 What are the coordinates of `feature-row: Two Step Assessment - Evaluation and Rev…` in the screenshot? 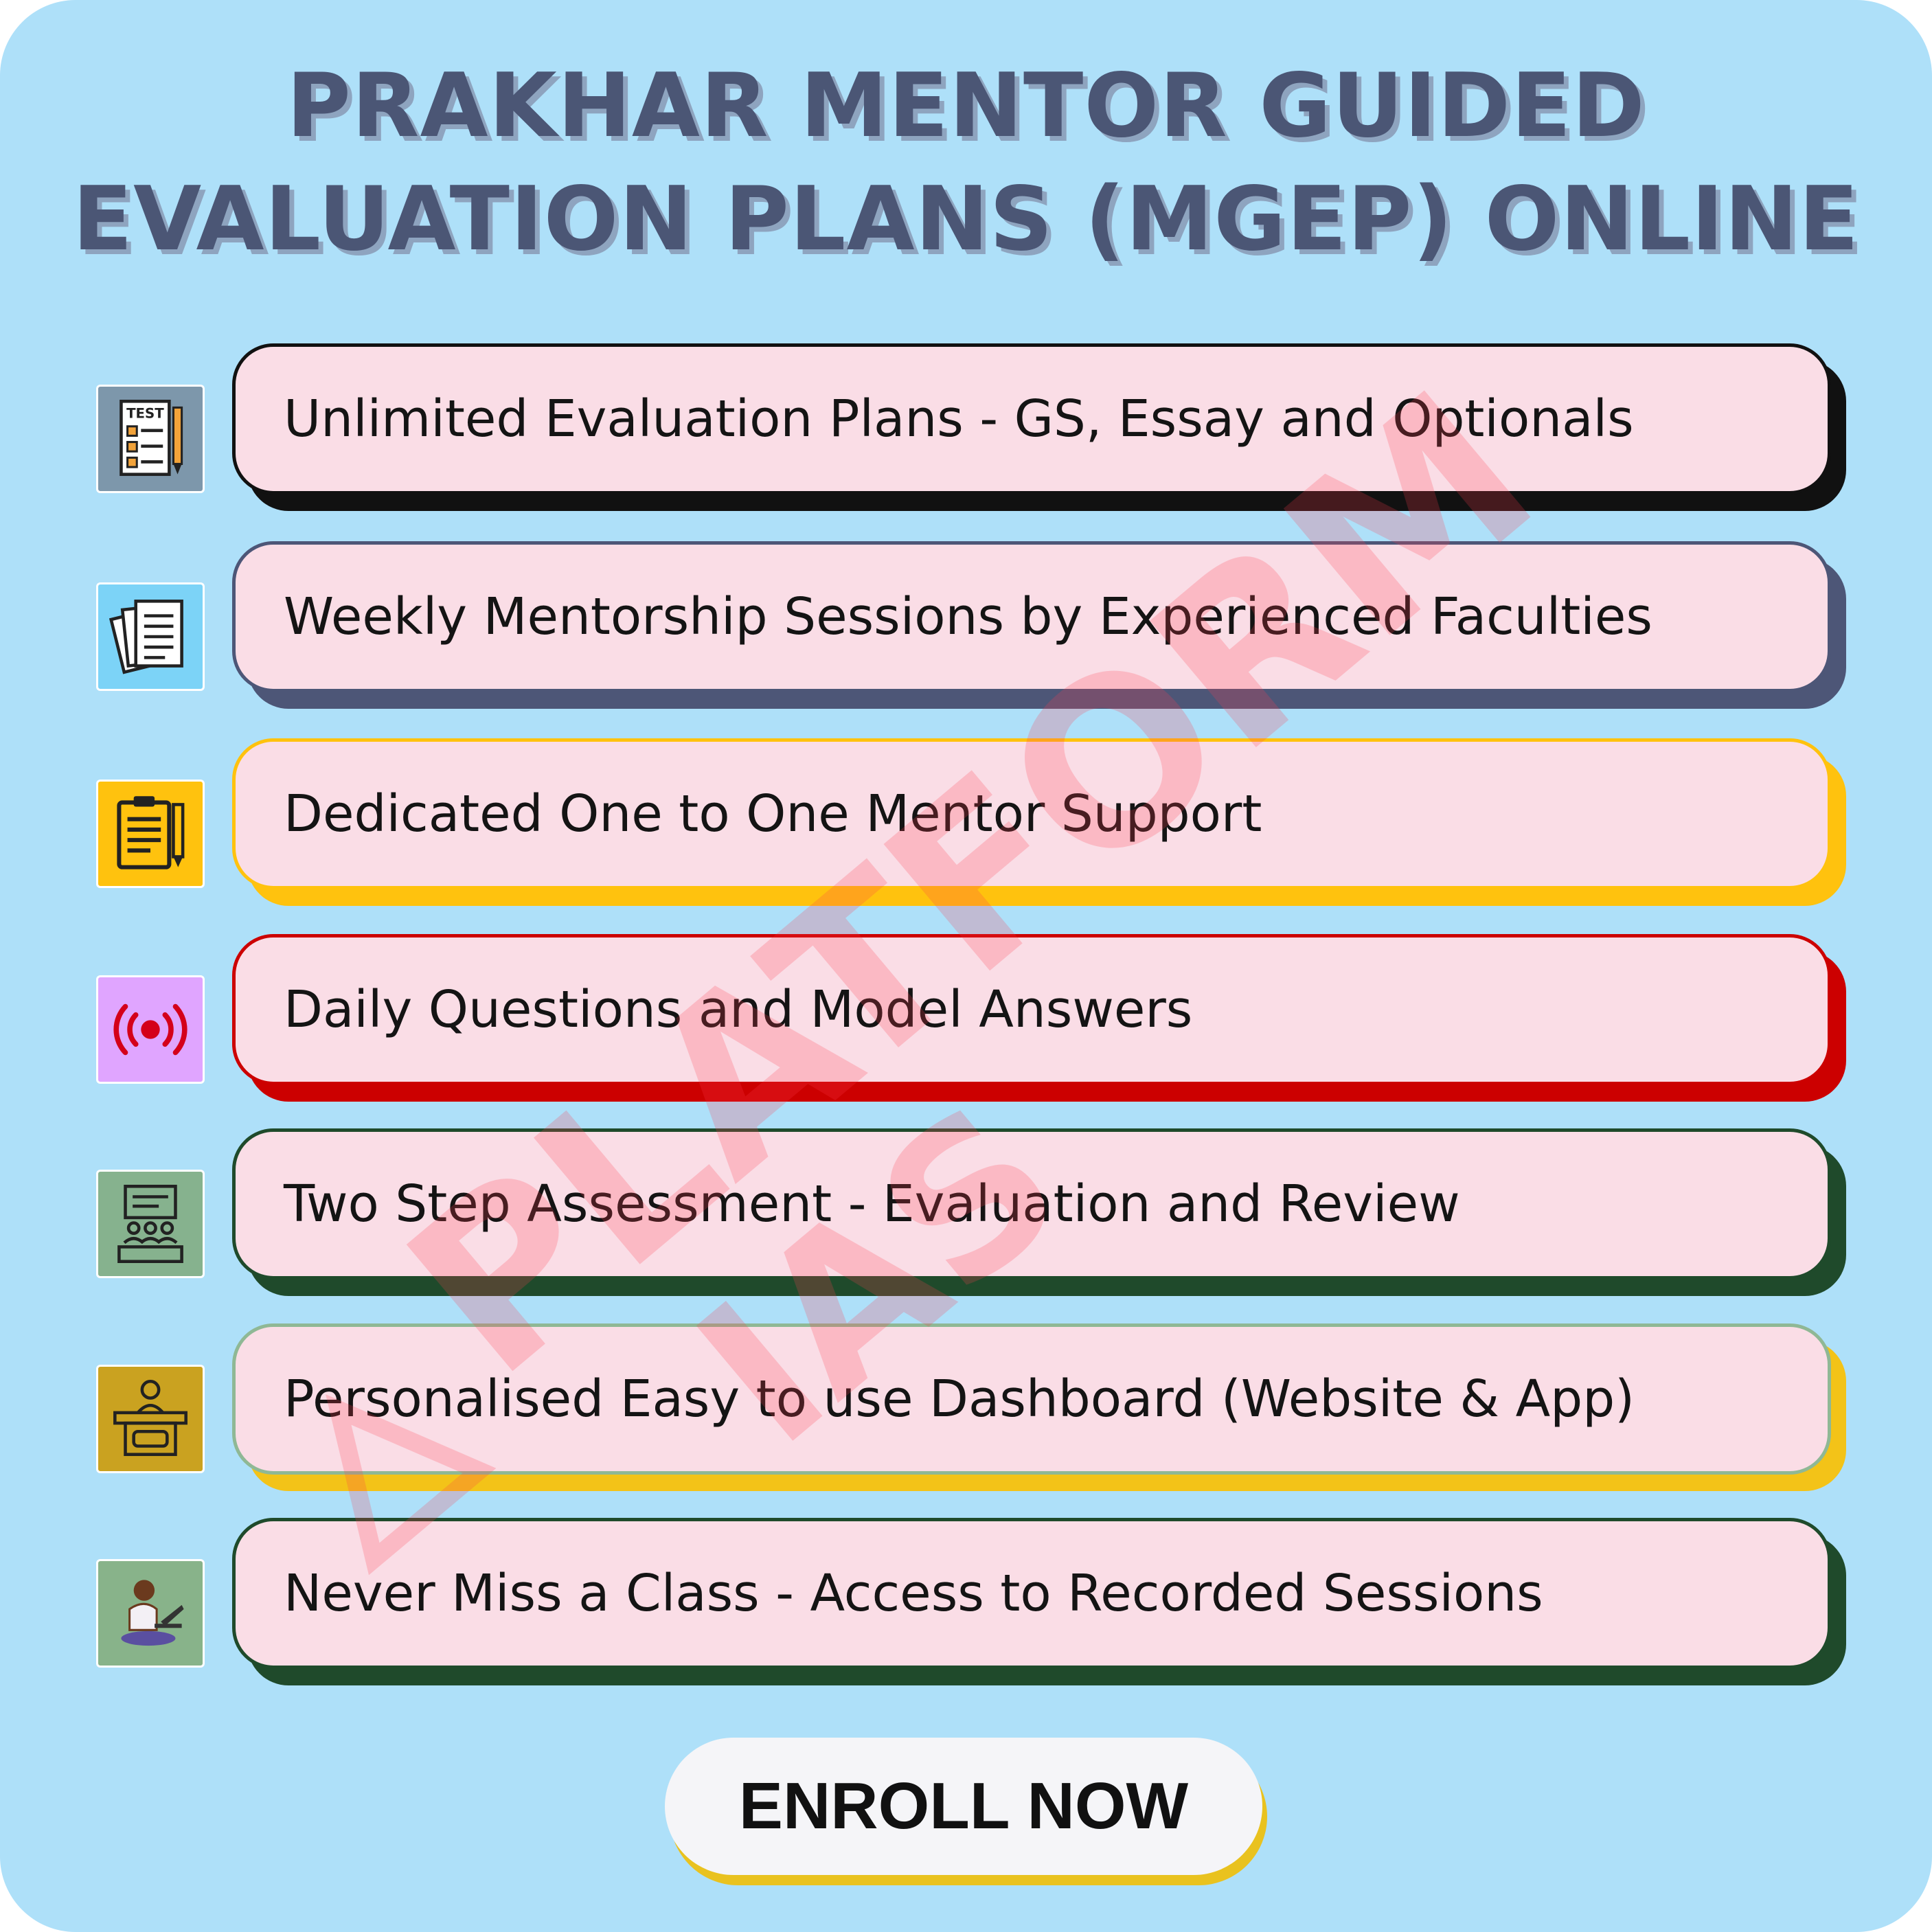 It's located at (966, 1212).